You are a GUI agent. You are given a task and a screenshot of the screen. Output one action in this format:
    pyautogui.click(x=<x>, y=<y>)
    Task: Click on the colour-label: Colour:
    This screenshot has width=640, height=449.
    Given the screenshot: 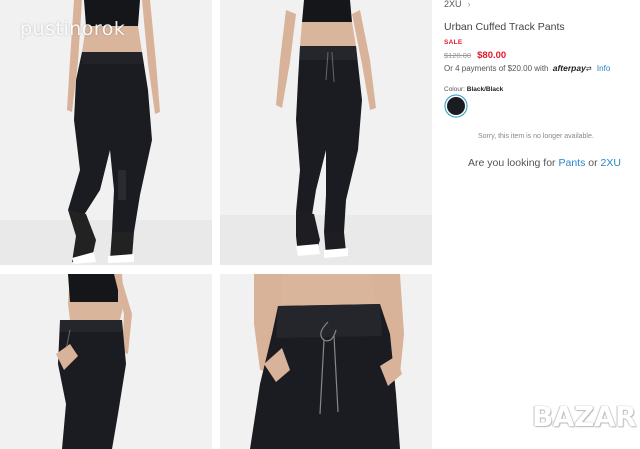 What is the action you would take?
    pyautogui.click(x=454, y=89)
    